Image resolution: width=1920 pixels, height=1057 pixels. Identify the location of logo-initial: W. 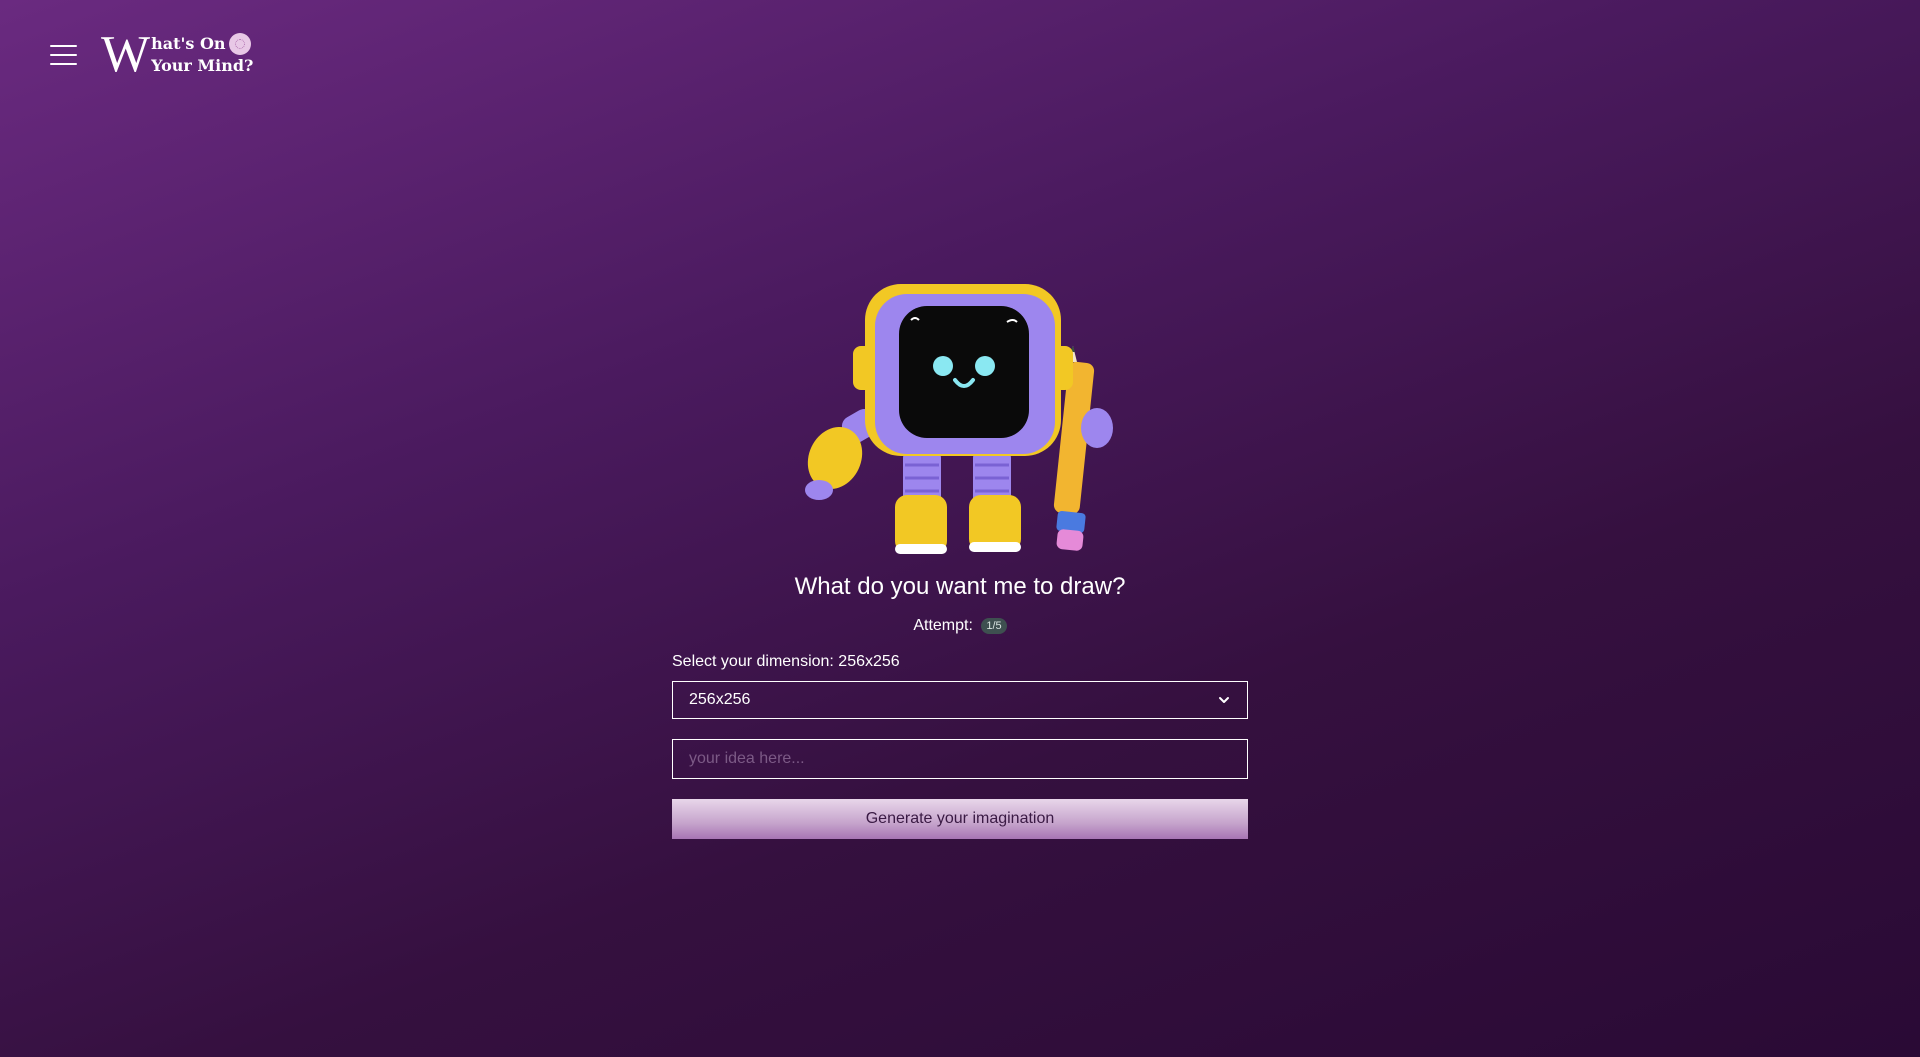
(125, 54).